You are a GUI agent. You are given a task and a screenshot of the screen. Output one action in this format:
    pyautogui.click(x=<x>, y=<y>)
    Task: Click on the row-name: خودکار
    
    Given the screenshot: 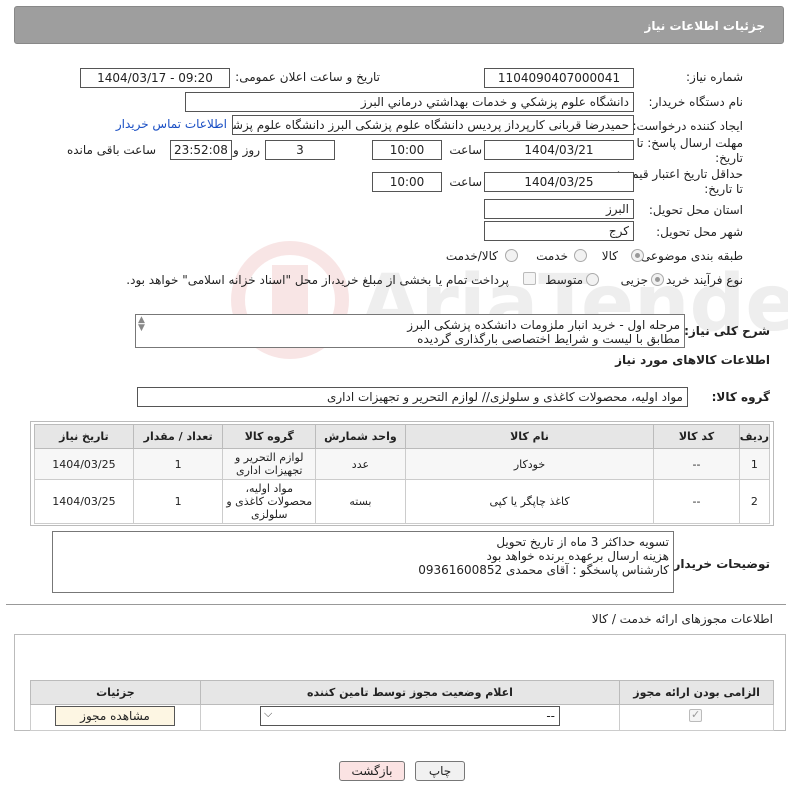 What is the action you would take?
    pyautogui.click(x=529, y=464)
    